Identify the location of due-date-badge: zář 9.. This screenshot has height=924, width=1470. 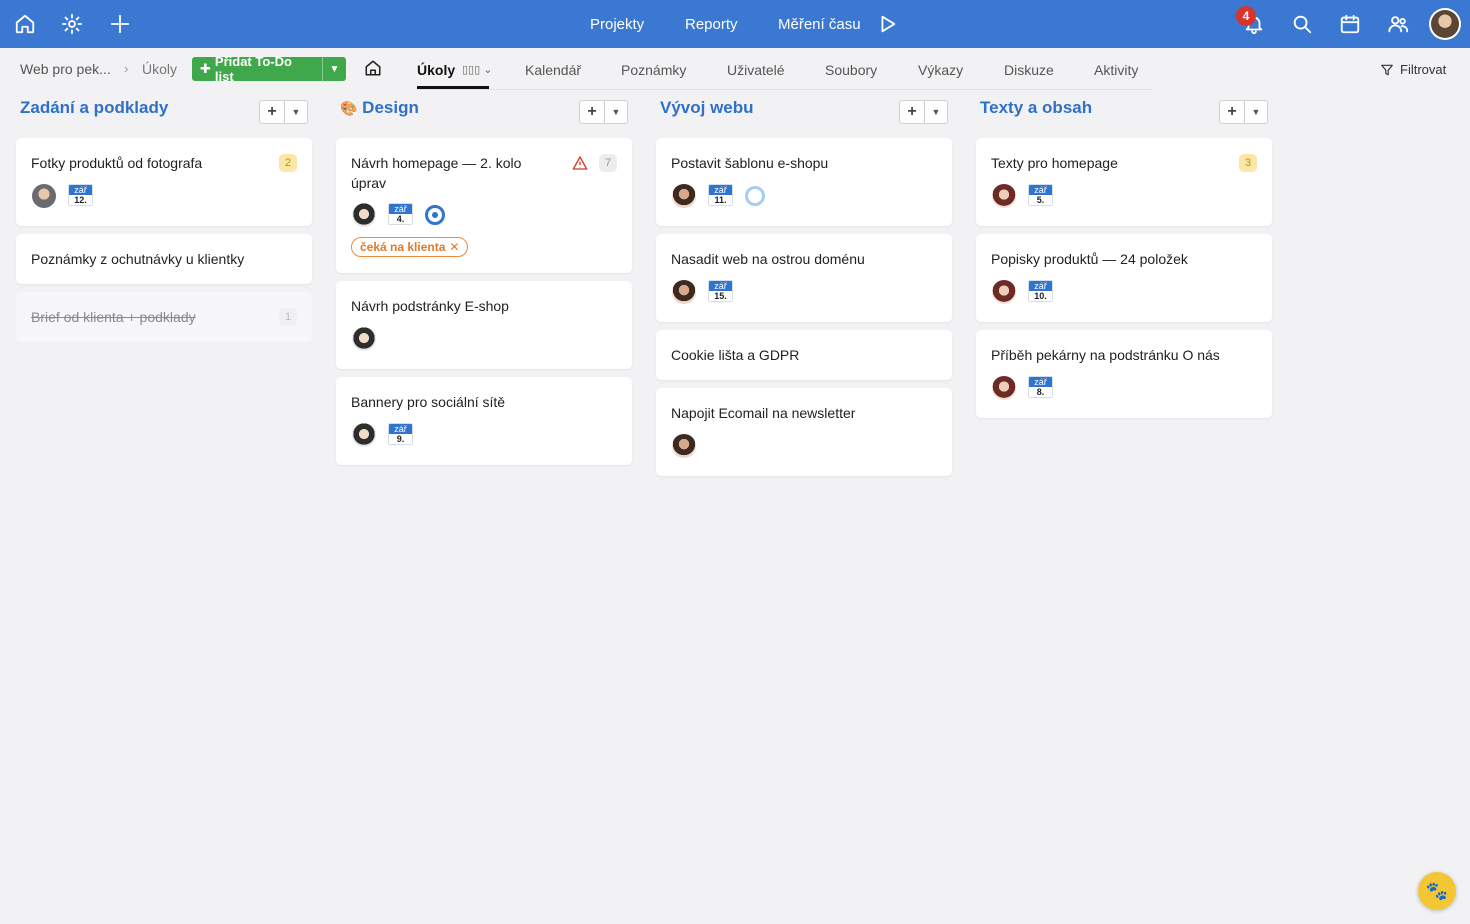
(400, 434).